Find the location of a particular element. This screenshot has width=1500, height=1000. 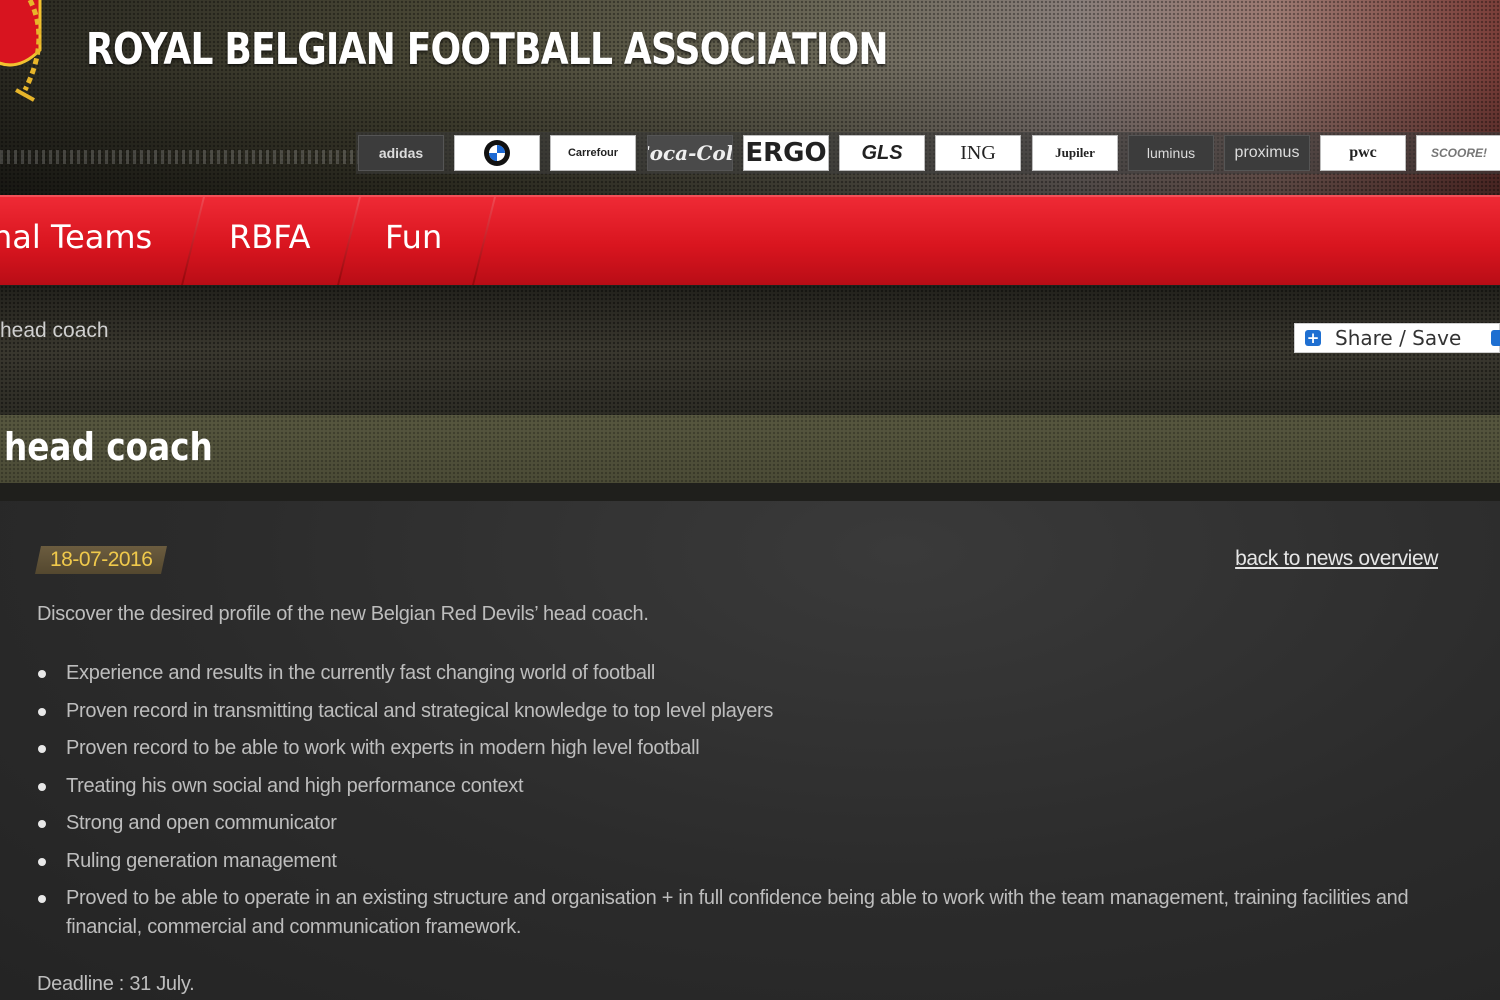

sponsor-label: Jupiler is located at coordinates (1075, 152).